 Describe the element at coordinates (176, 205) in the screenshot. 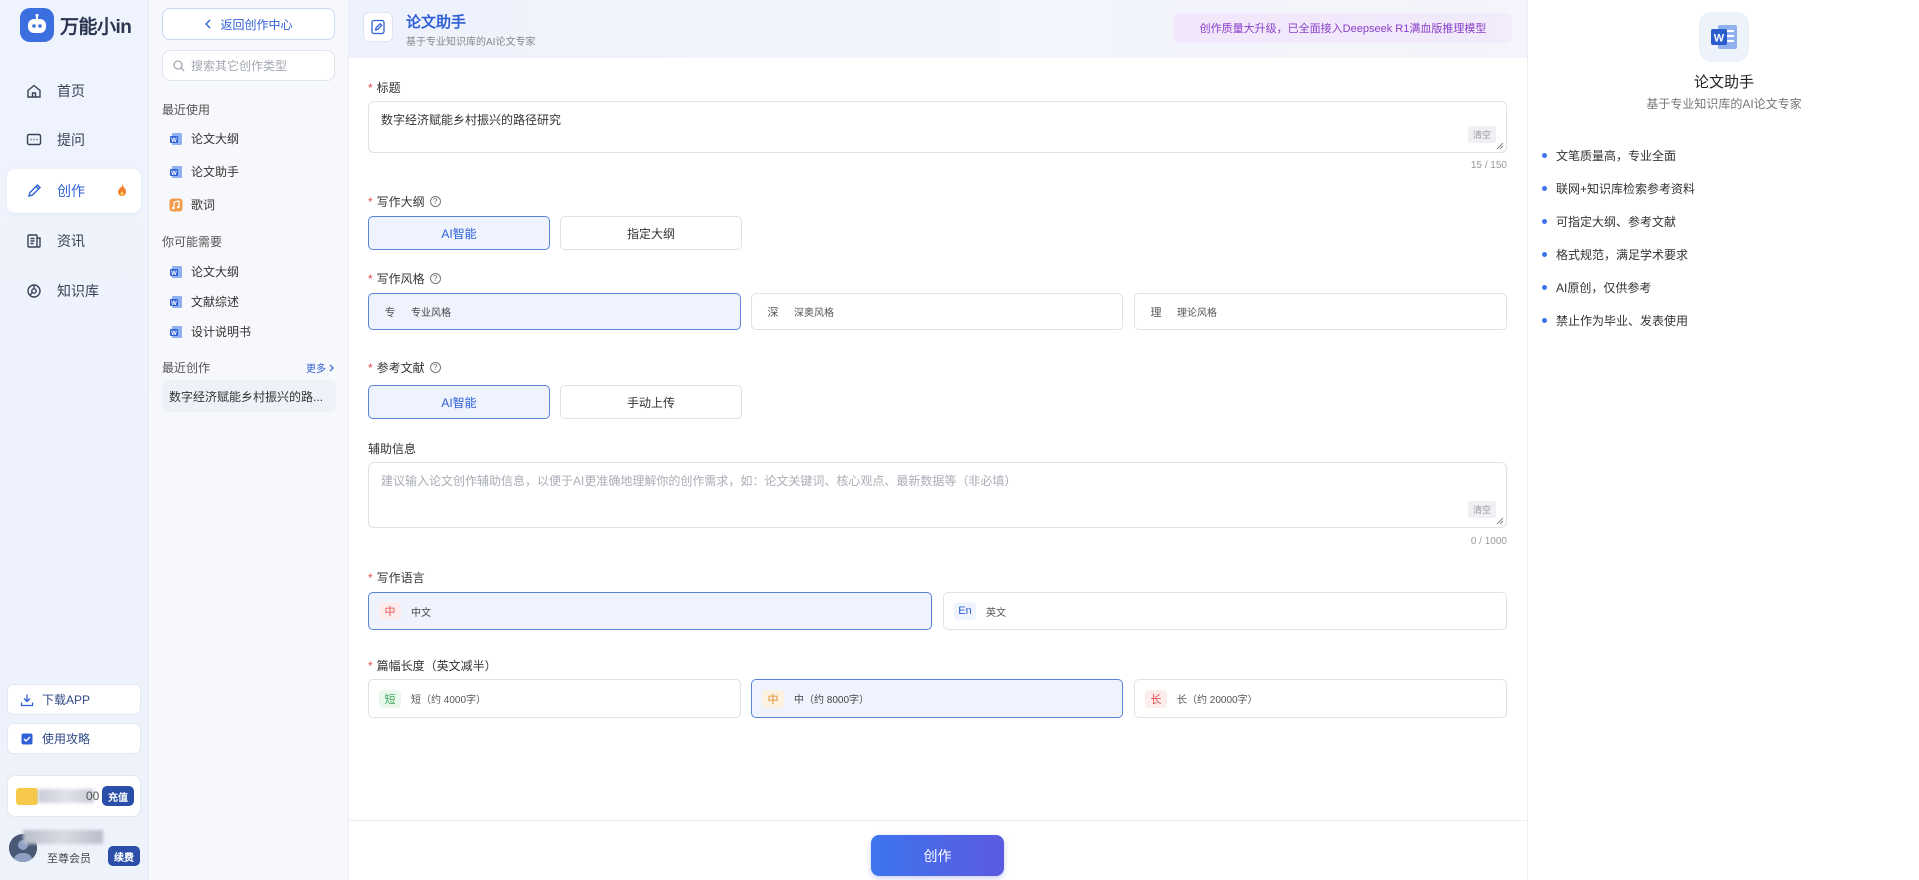

I see `lyrics-icon` at that location.